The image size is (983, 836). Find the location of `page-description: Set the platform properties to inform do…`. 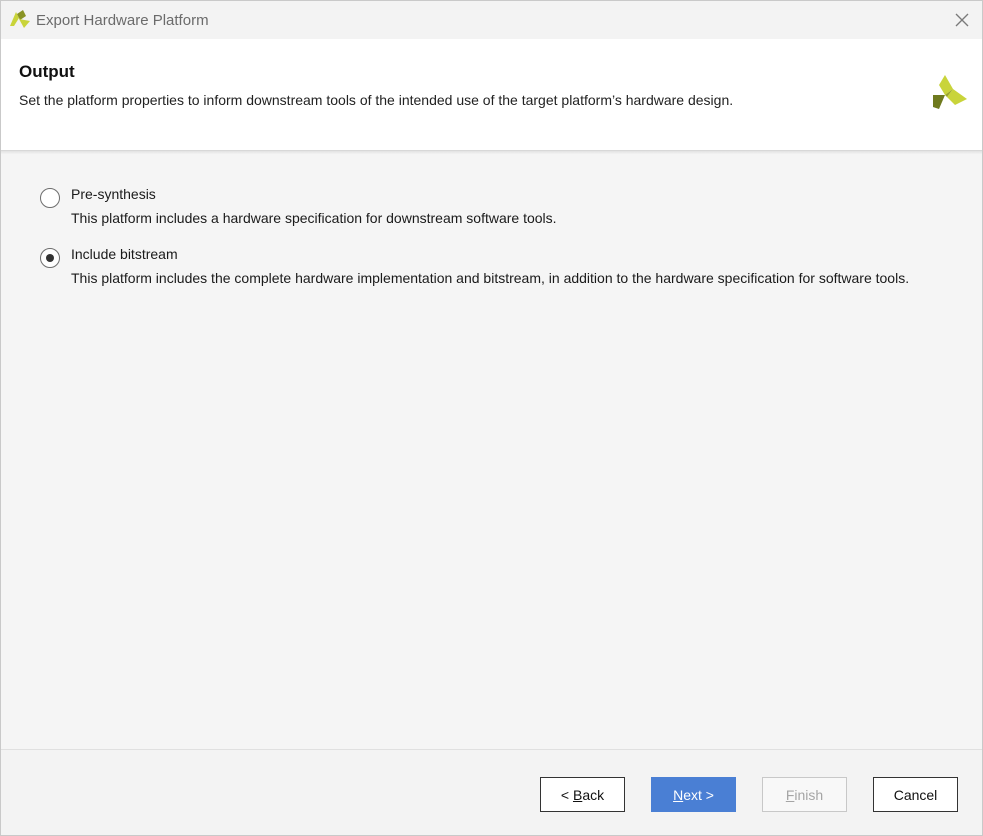

page-description: Set the platform properties to inform do… is located at coordinates (376, 100).